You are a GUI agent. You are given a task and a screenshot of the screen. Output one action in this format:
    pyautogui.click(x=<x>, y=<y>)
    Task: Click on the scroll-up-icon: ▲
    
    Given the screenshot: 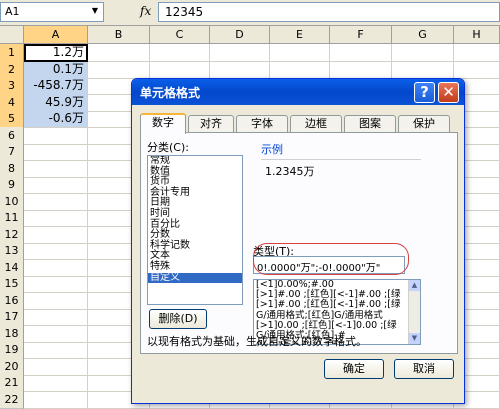 What is the action you would take?
    pyautogui.click(x=414, y=285)
    